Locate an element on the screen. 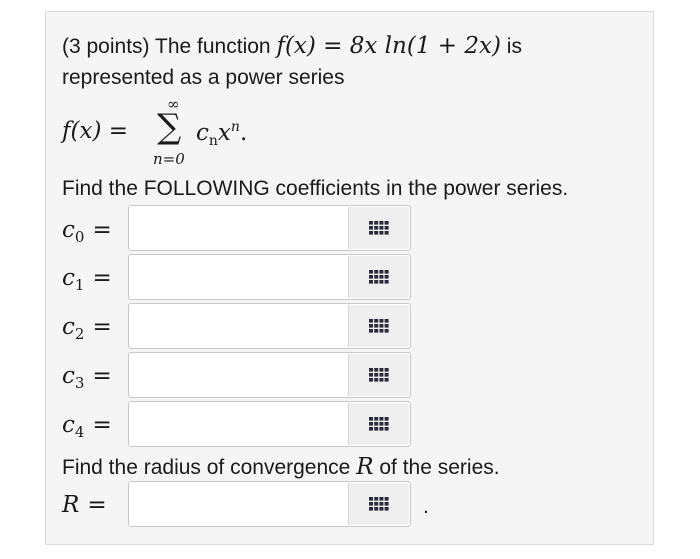 Image resolution: width=700 pixels, height=559 pixels. points-label: (3 points) is located at coordinates (106, 46).